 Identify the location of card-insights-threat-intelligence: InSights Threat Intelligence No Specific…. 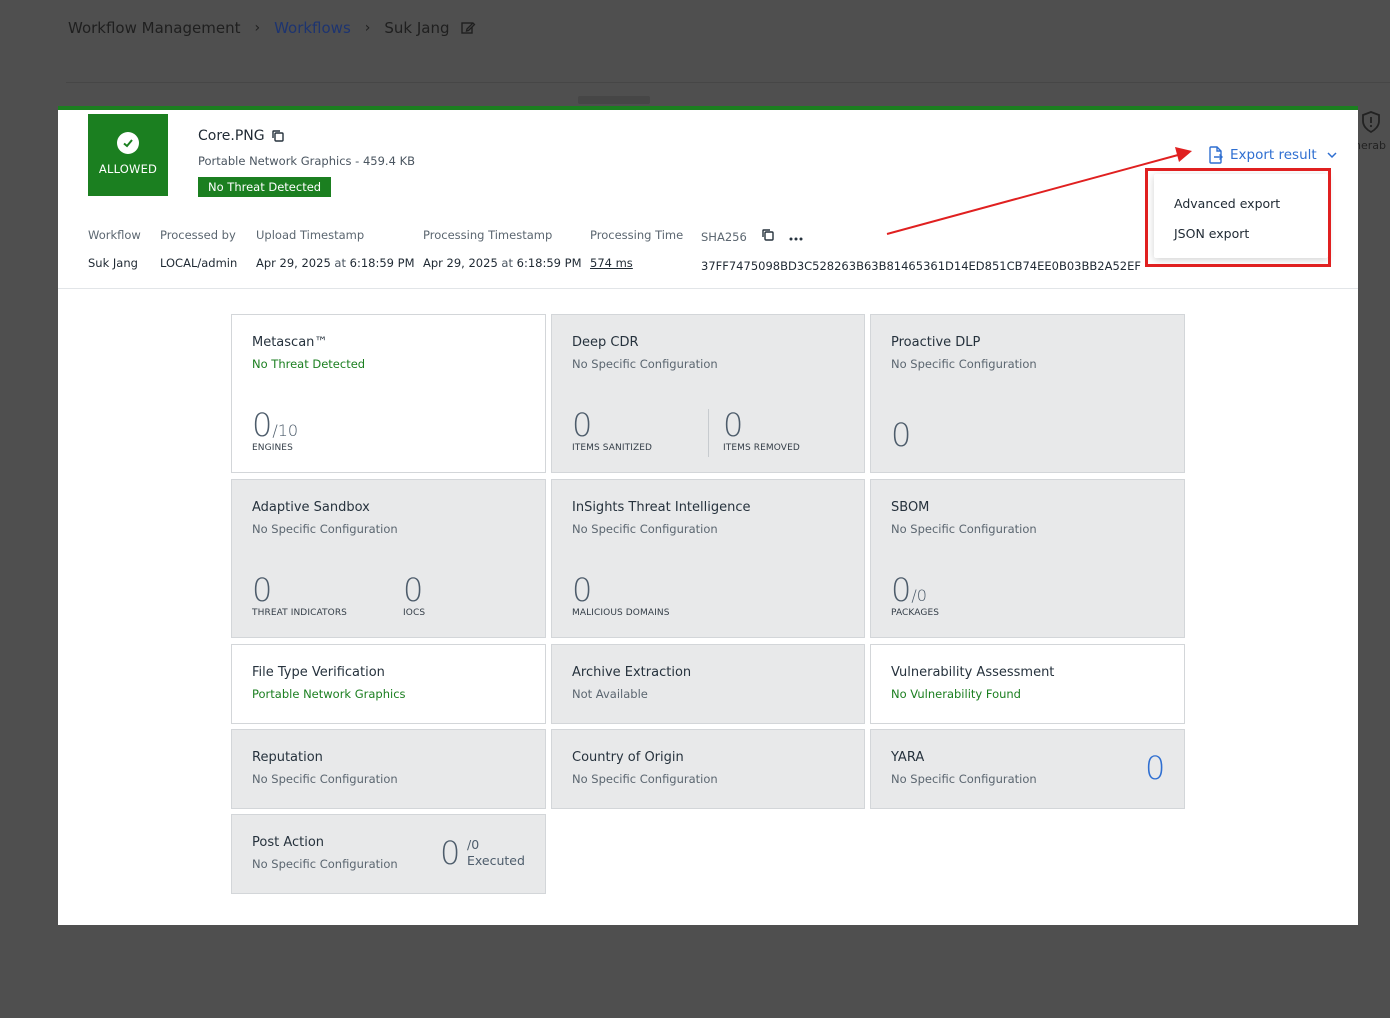
(708, 558).